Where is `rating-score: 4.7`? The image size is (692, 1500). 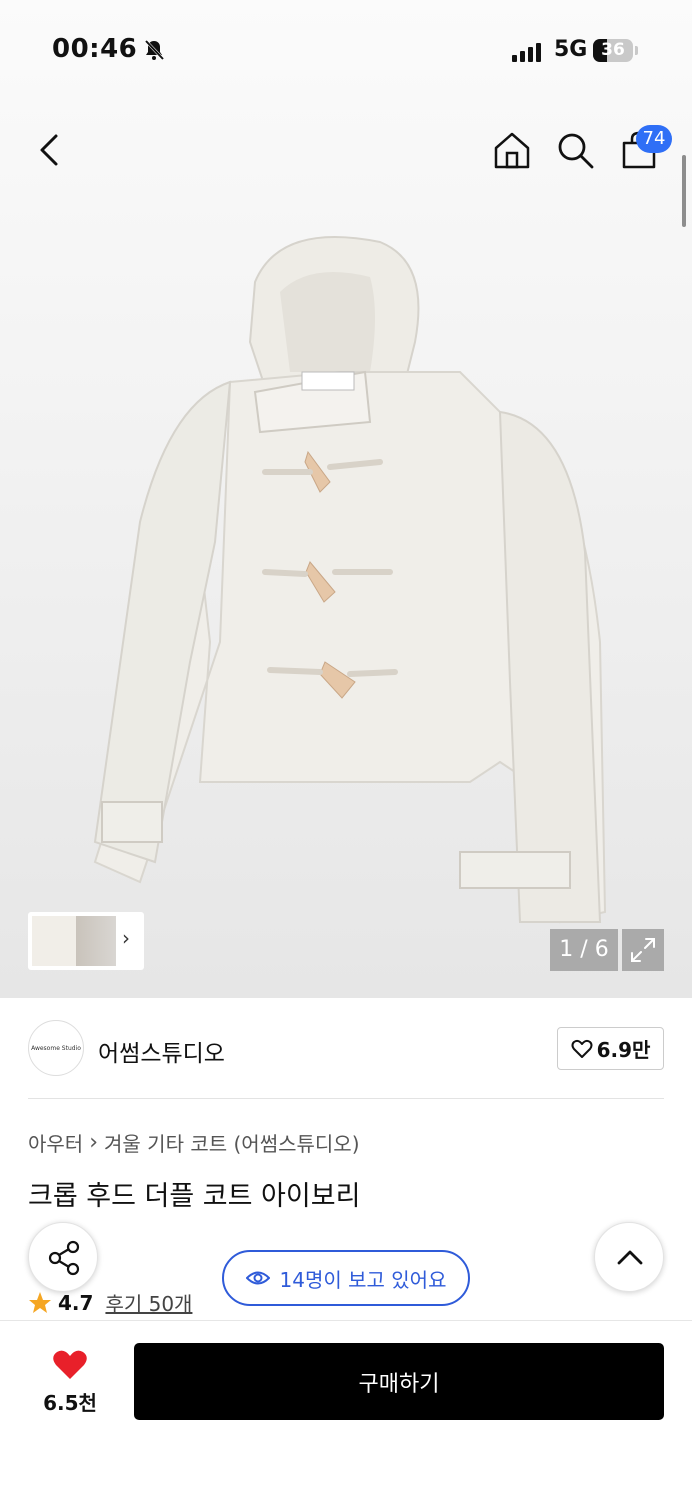 rating-score: 4.7 is located at coordinates (76, 1302).